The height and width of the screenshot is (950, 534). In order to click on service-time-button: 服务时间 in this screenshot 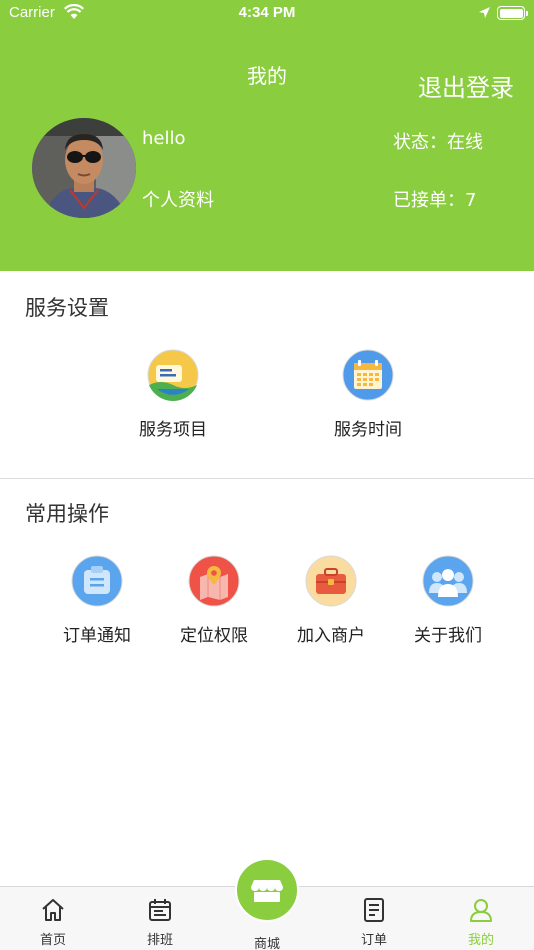, I will do `click(368, 394)`.